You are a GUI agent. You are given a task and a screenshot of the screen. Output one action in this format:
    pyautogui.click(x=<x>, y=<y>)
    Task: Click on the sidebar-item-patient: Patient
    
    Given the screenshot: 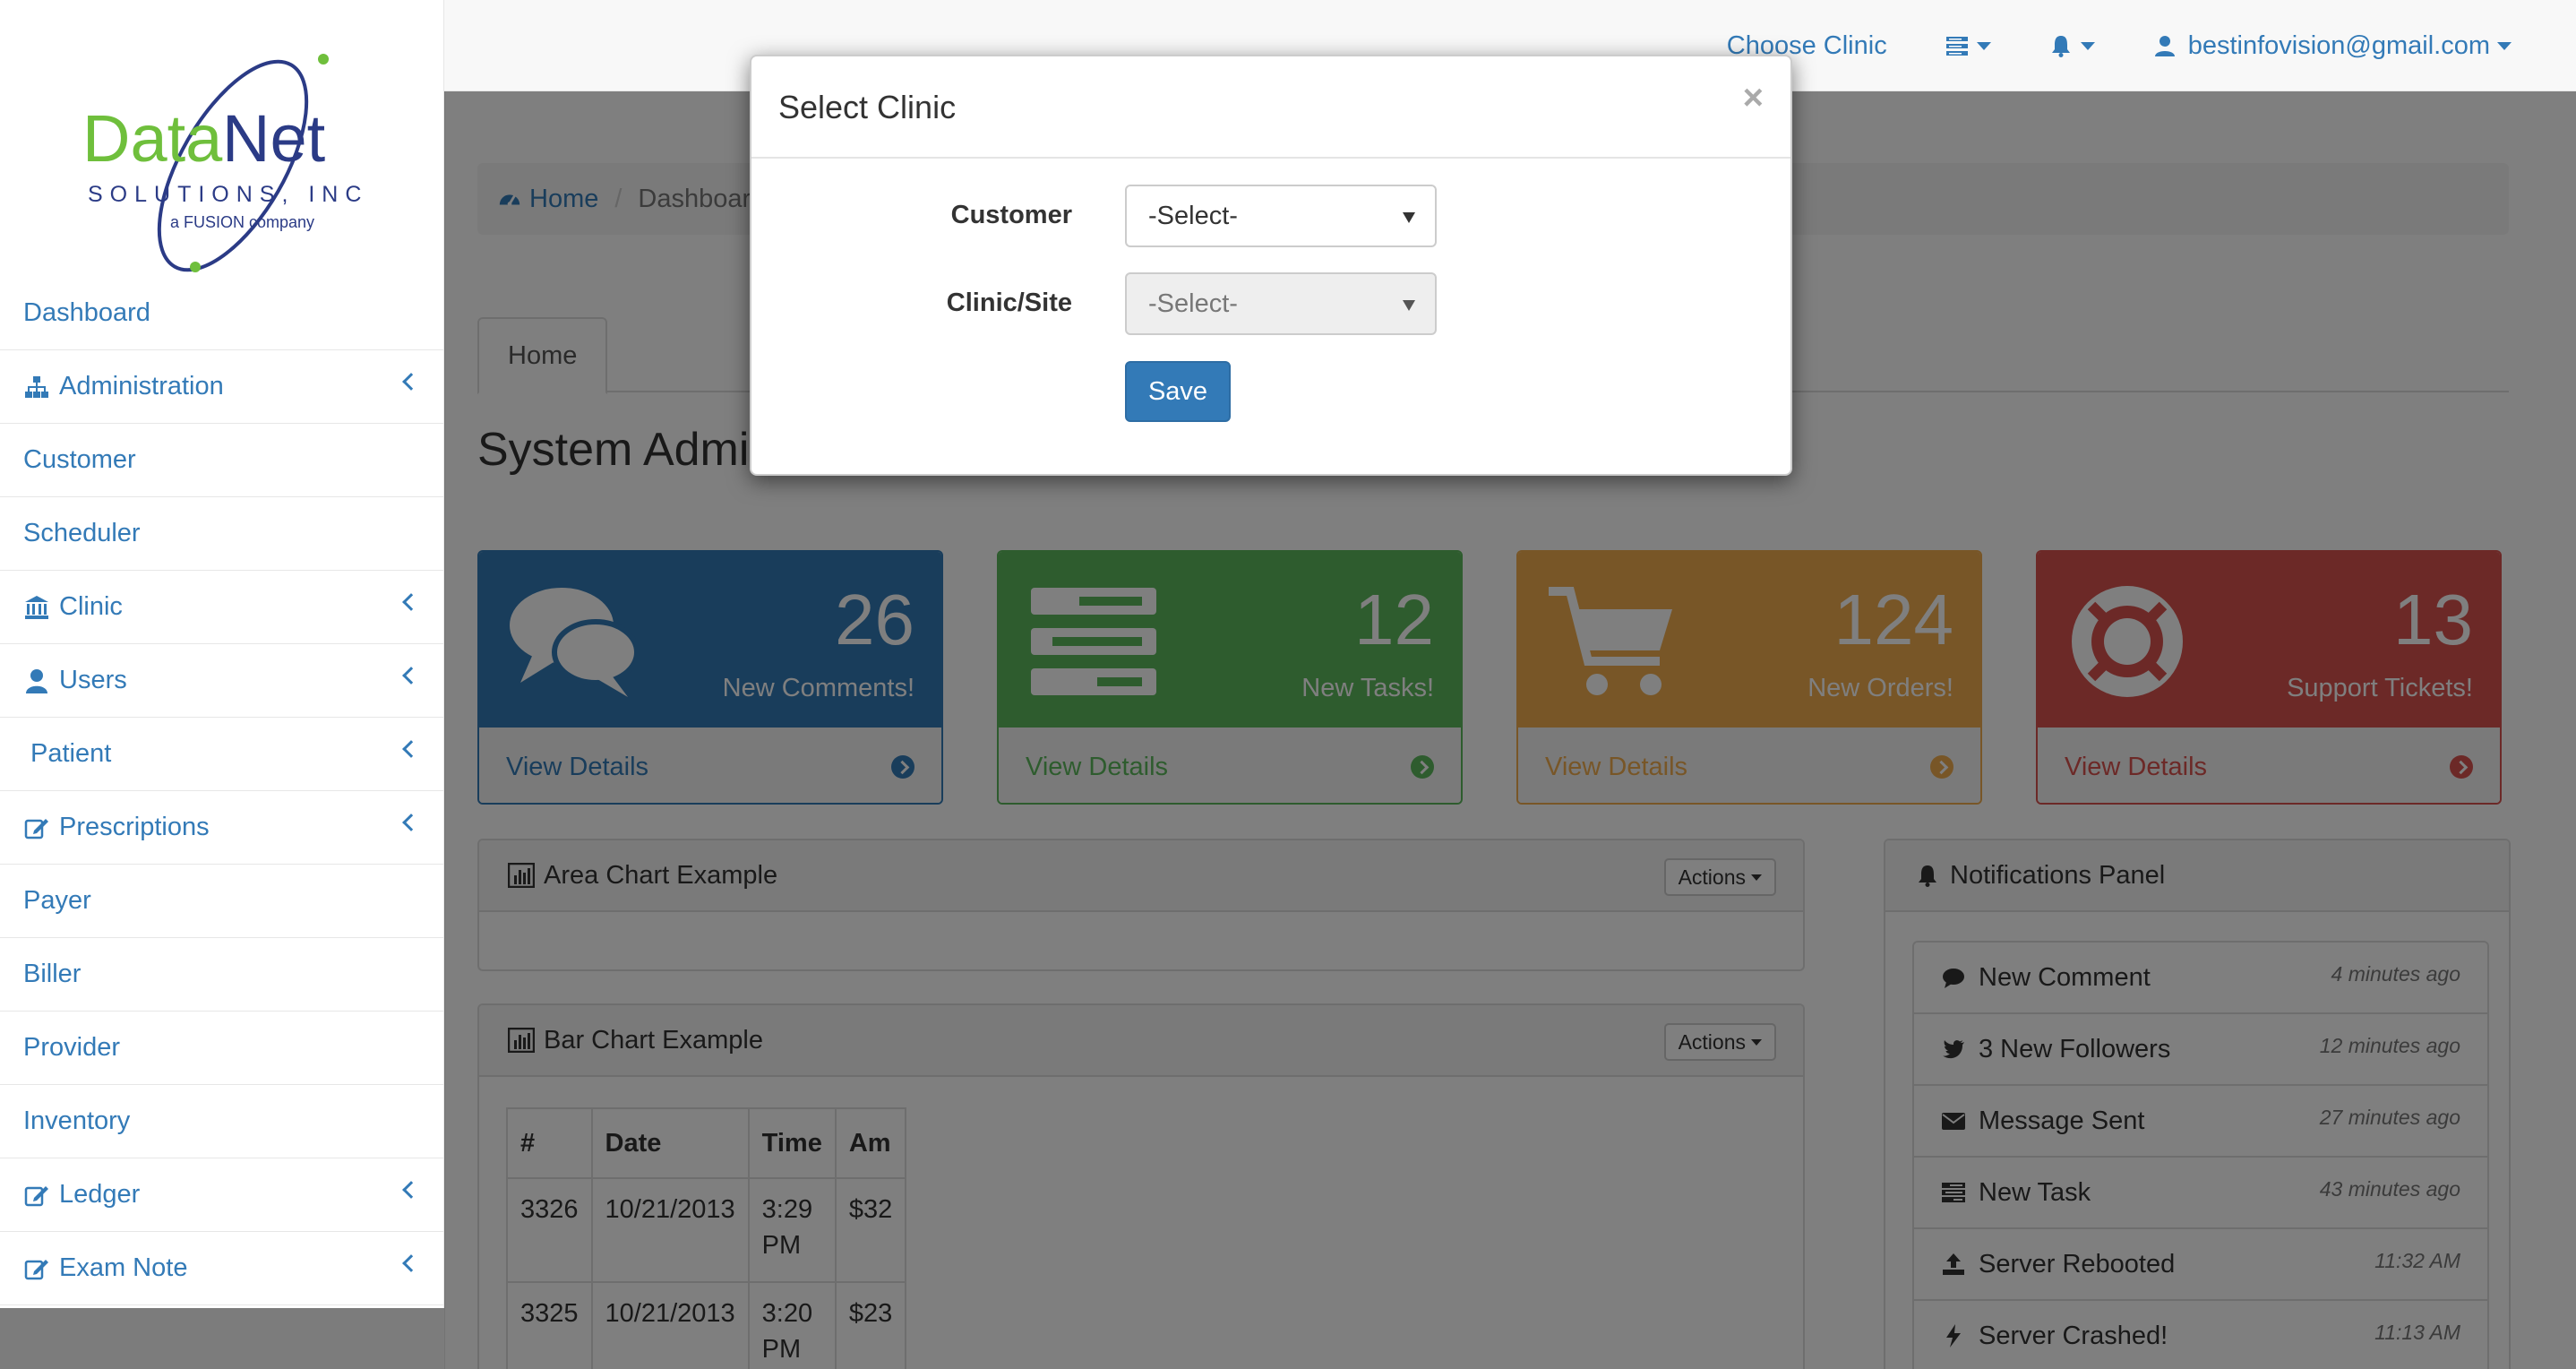 What is the action you would take?
    pyautogui.click(x=222, y=754)
    